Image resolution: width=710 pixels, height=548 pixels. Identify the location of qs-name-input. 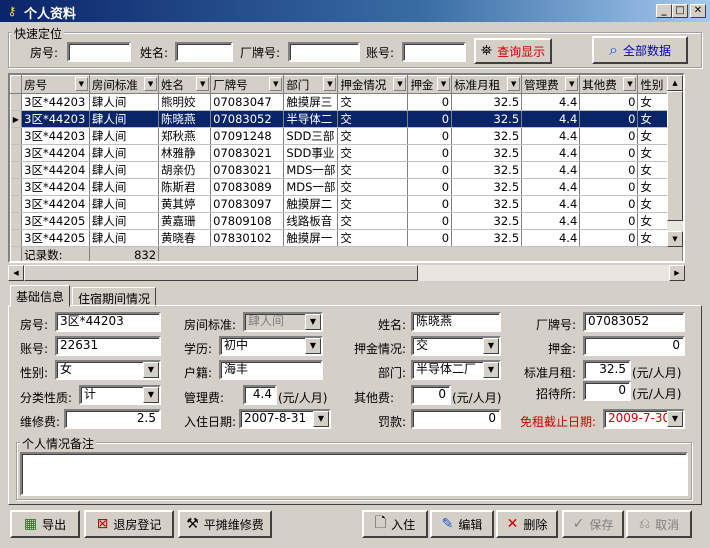
(204, 52).